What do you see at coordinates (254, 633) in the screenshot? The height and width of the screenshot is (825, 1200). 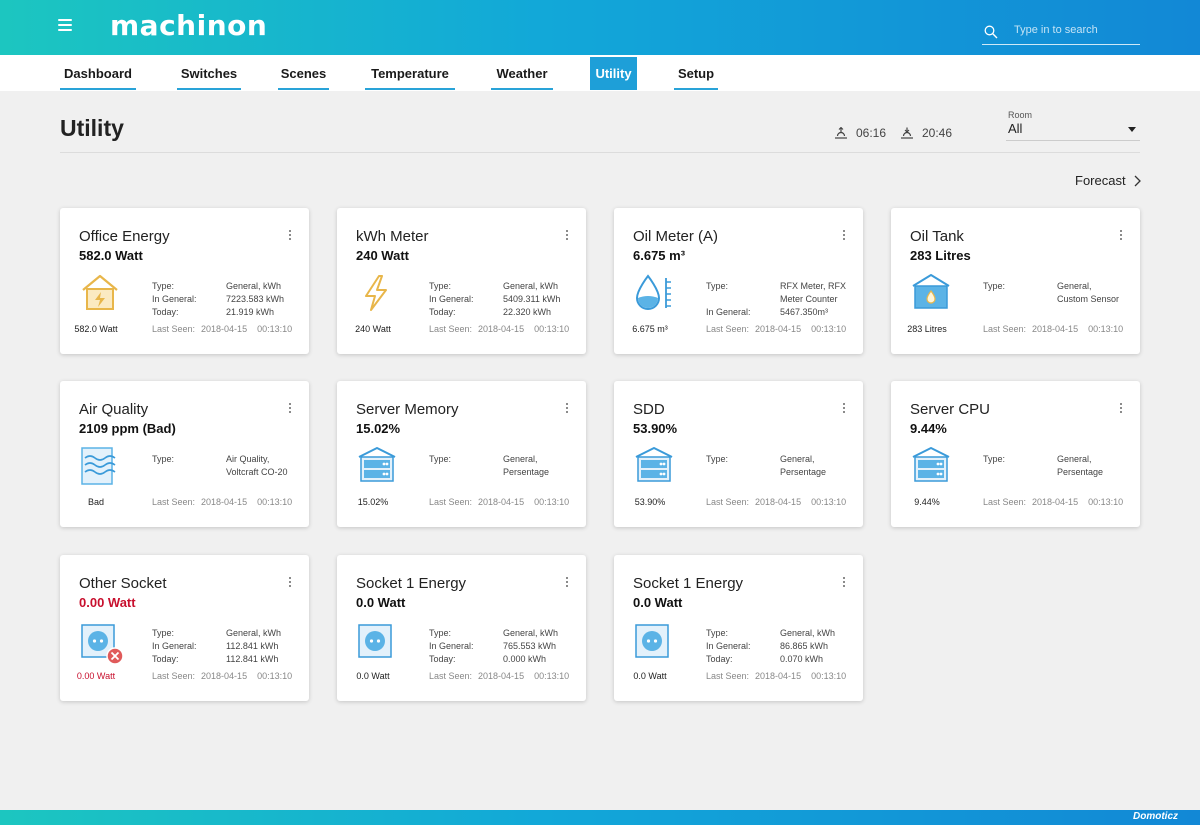 I see `detail-value: General, kWh` at bounding box center [254, 633].